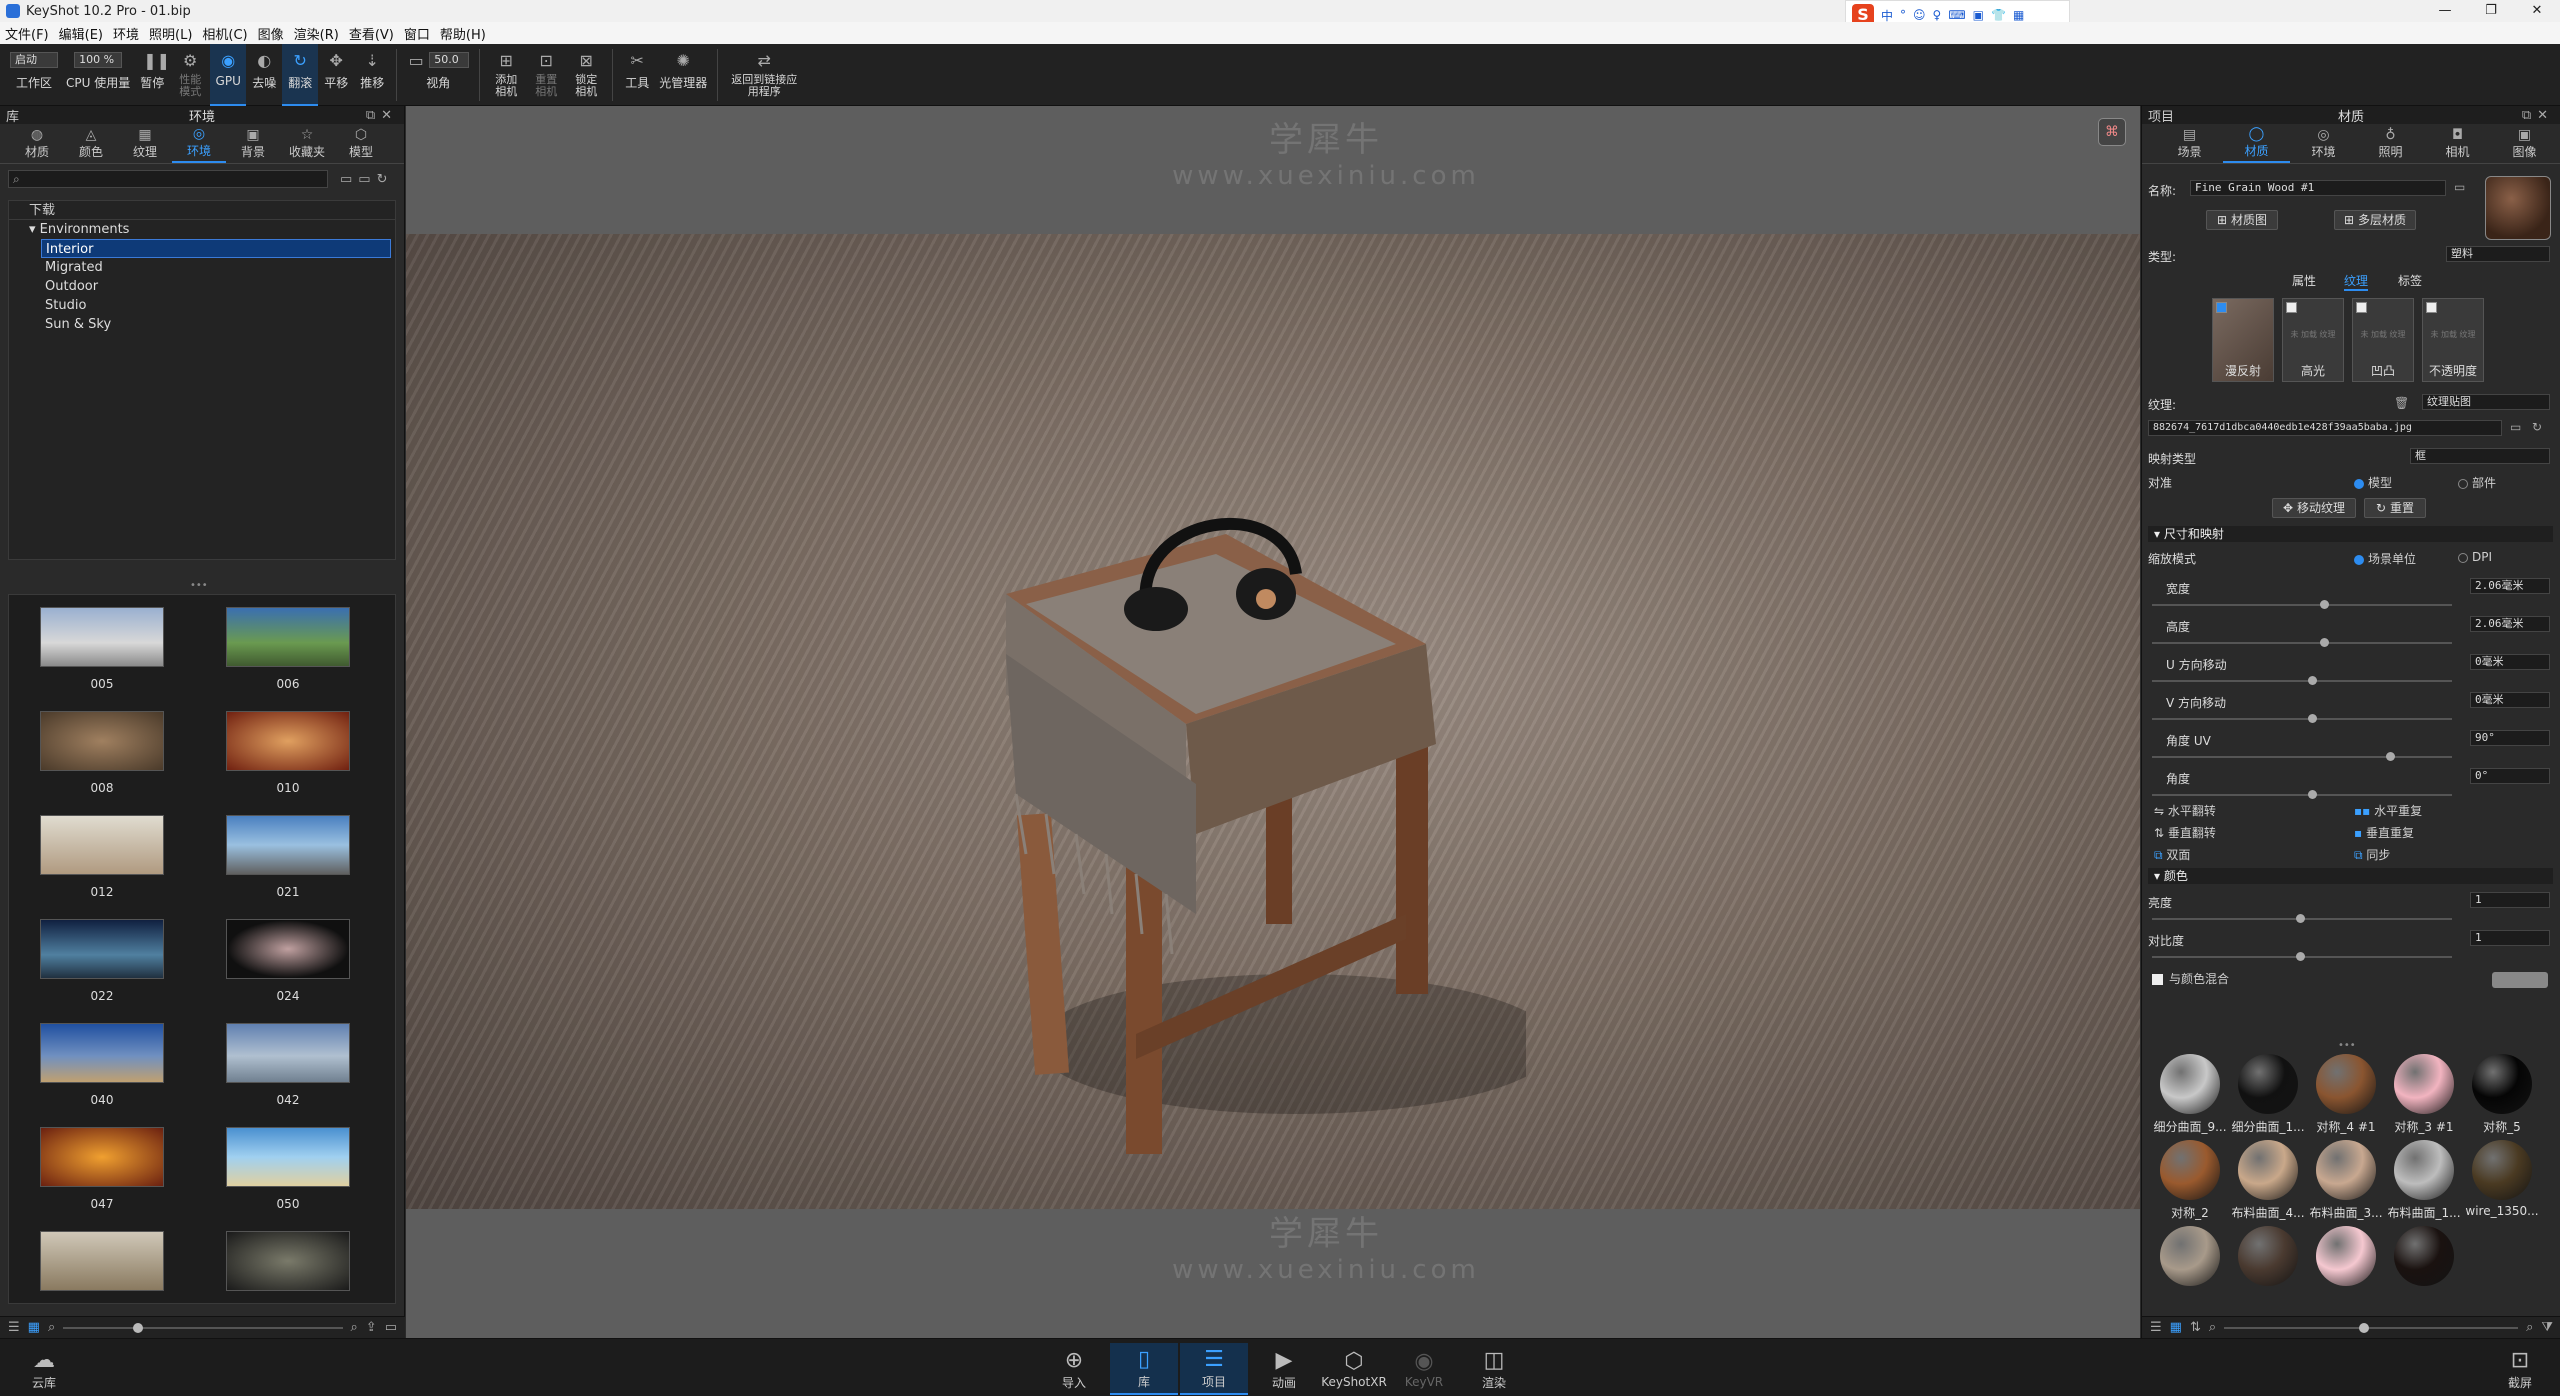 This screenshot has height=1396, width=2560. What do you see at coordinates (2302, 680) in the screenshot?
I see `param-slider` at bounding box center [2302, 680].